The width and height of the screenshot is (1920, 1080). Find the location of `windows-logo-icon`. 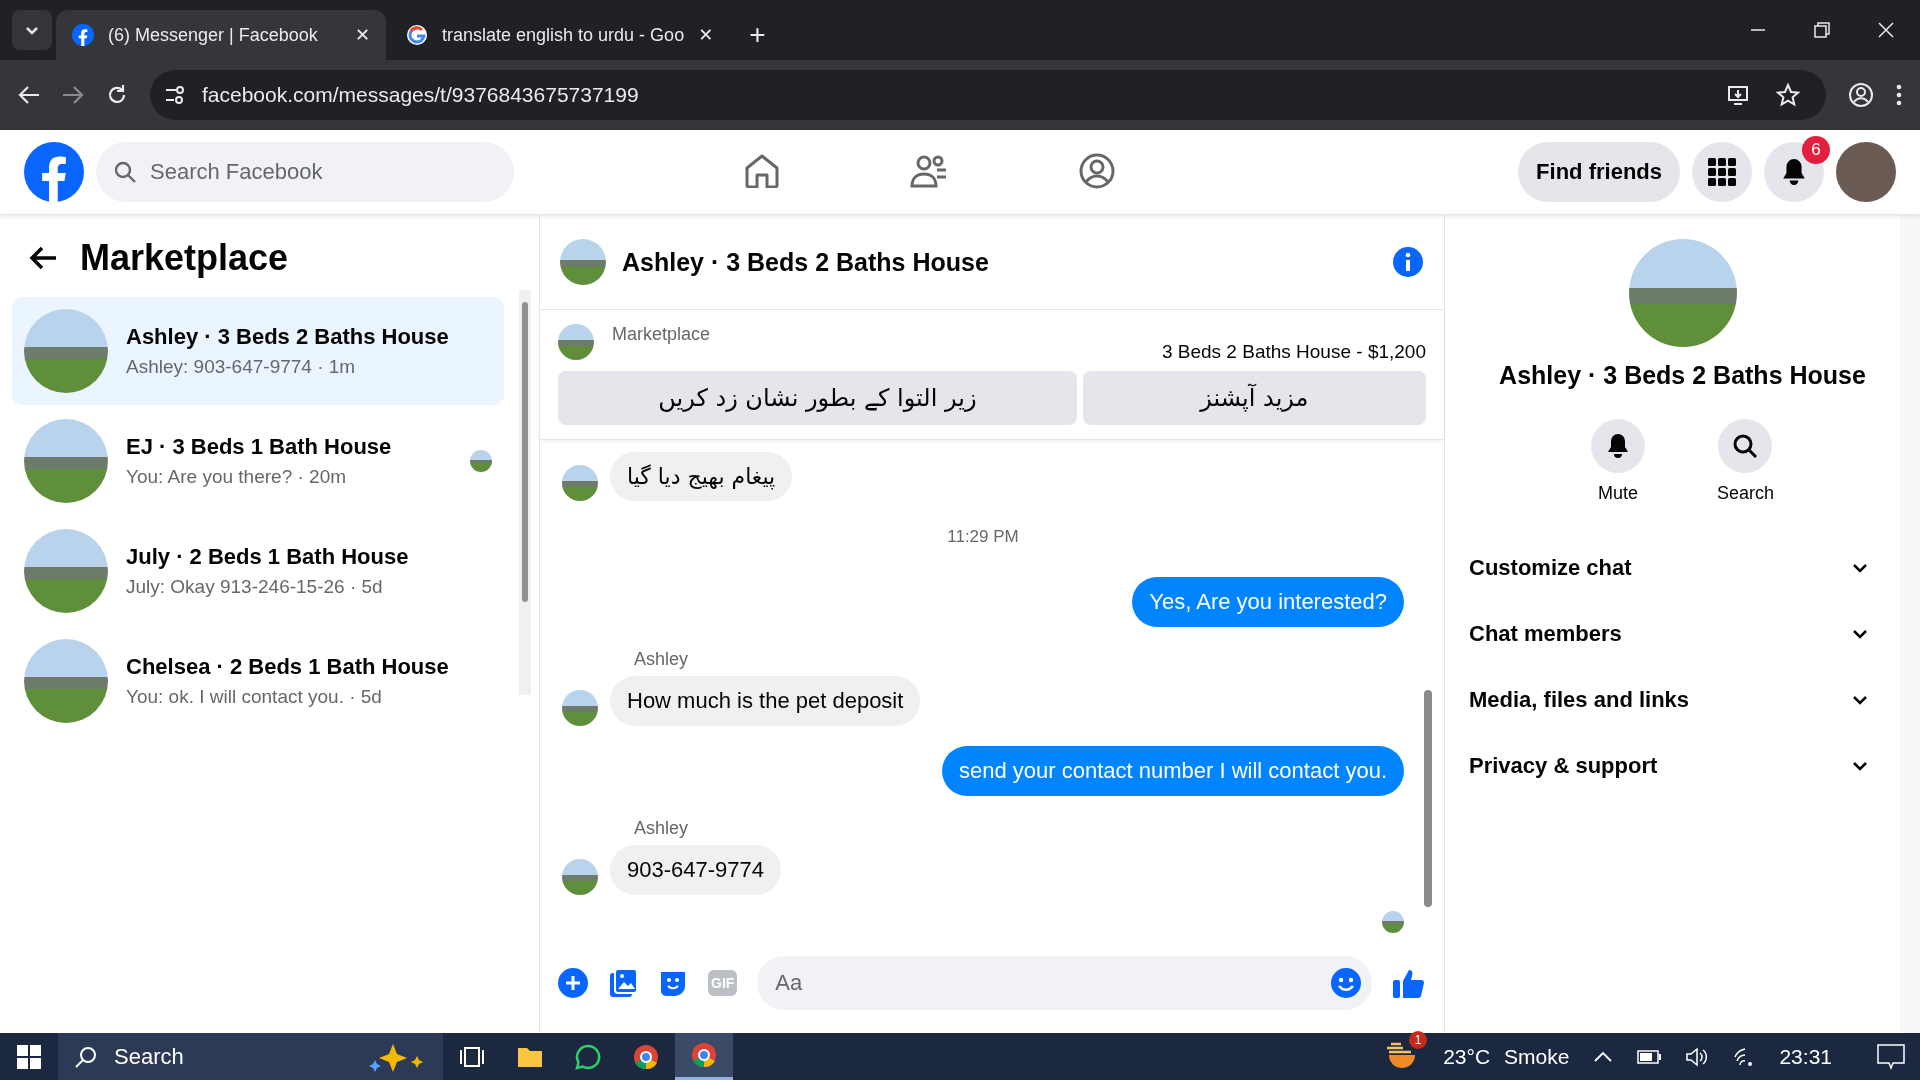

windows-logo-icon is located at coordinates (29, 1056).